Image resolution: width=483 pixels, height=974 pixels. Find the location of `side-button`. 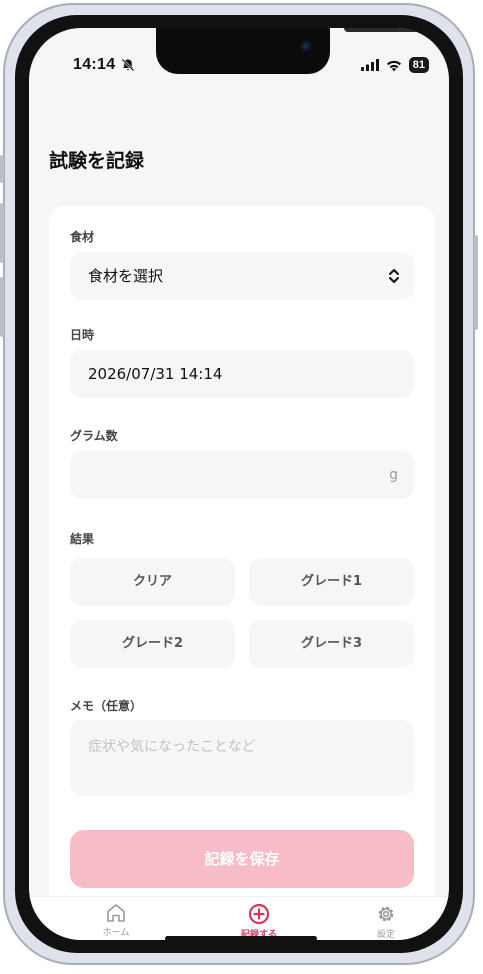

side-button is located at coordinates (2, 169).